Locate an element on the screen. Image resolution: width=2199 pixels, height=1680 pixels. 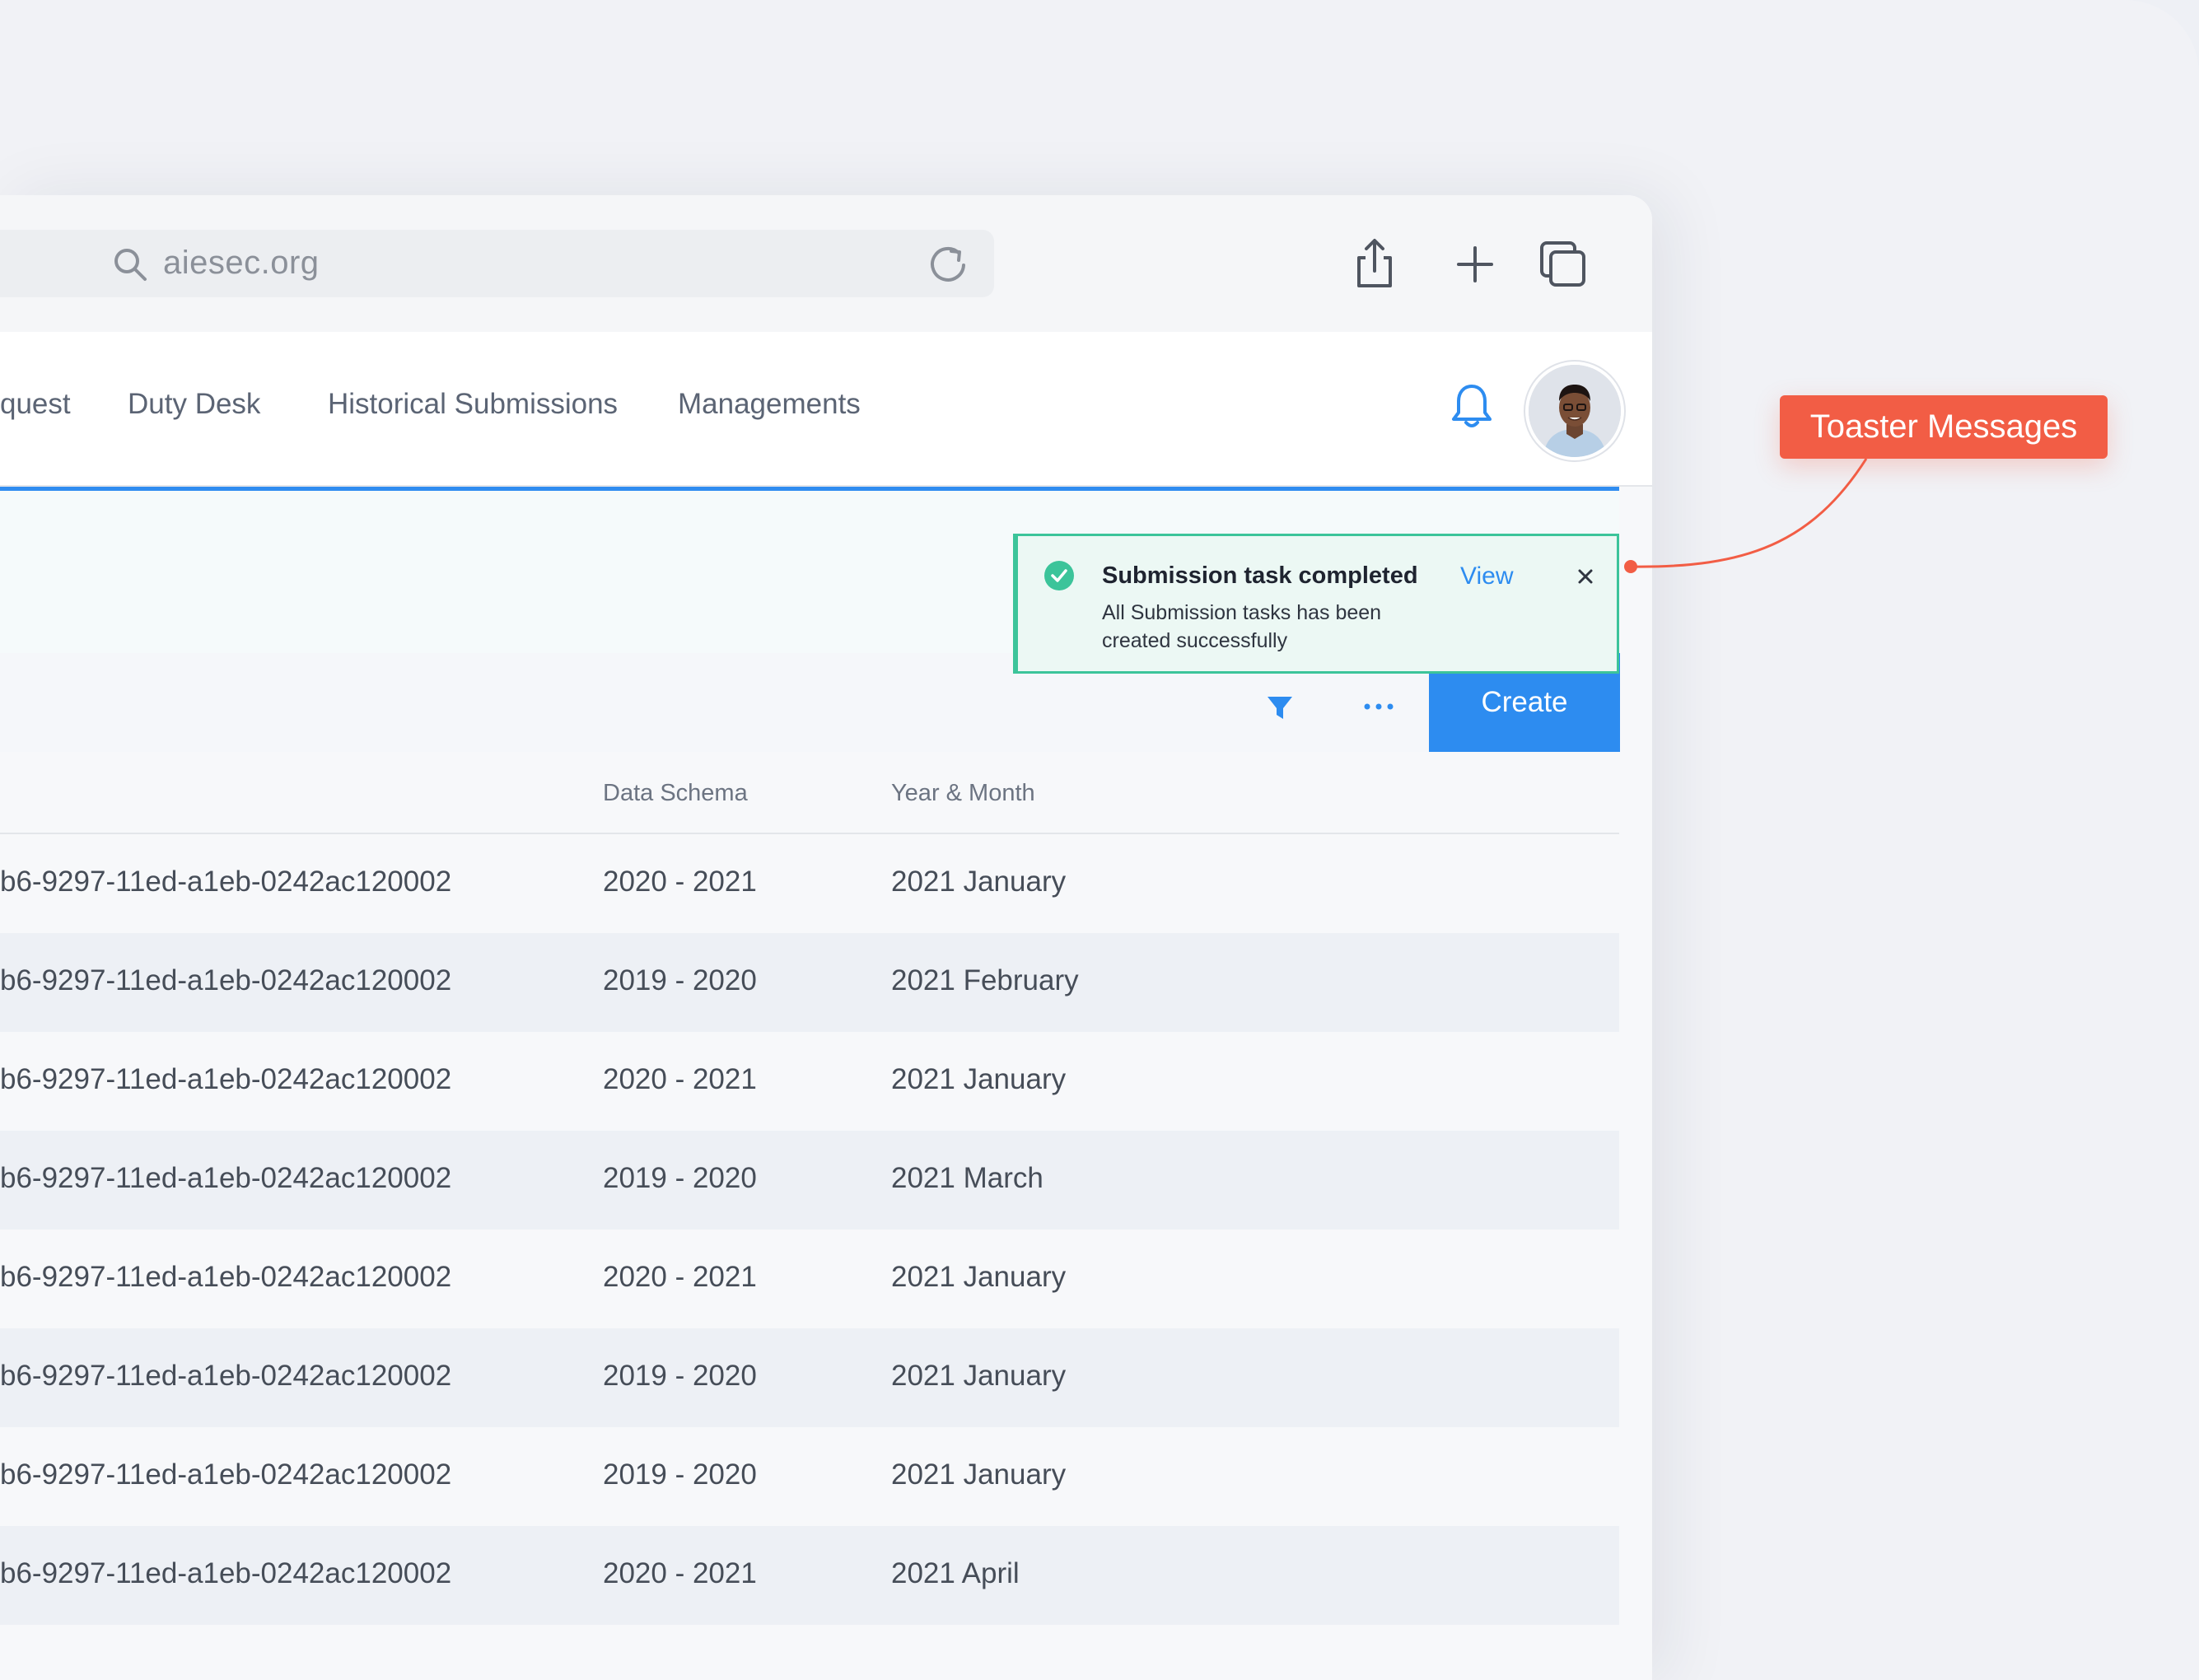
user-avatar-icon is located at coordinates (1575, 411).